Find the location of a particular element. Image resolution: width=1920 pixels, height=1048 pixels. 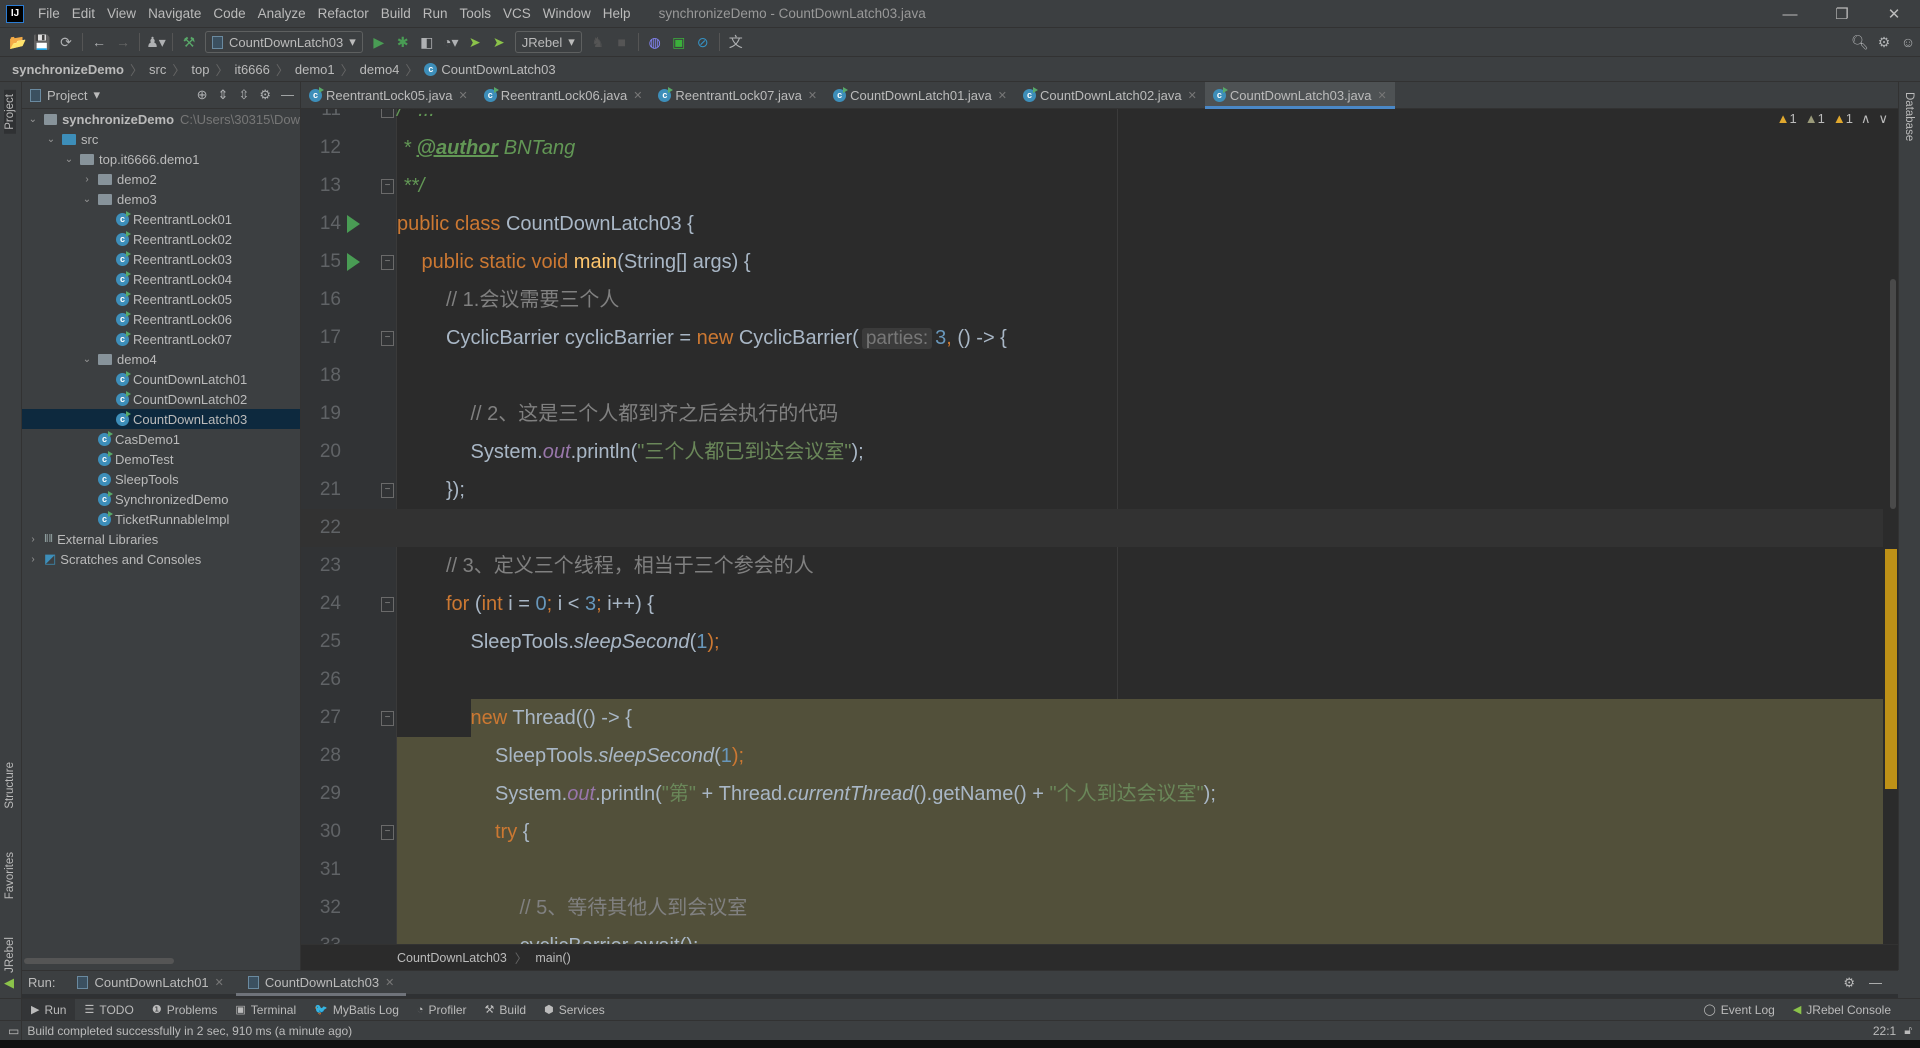

tool-button-terminal: ▣ Terminal is located at coordinates (265, 1010).